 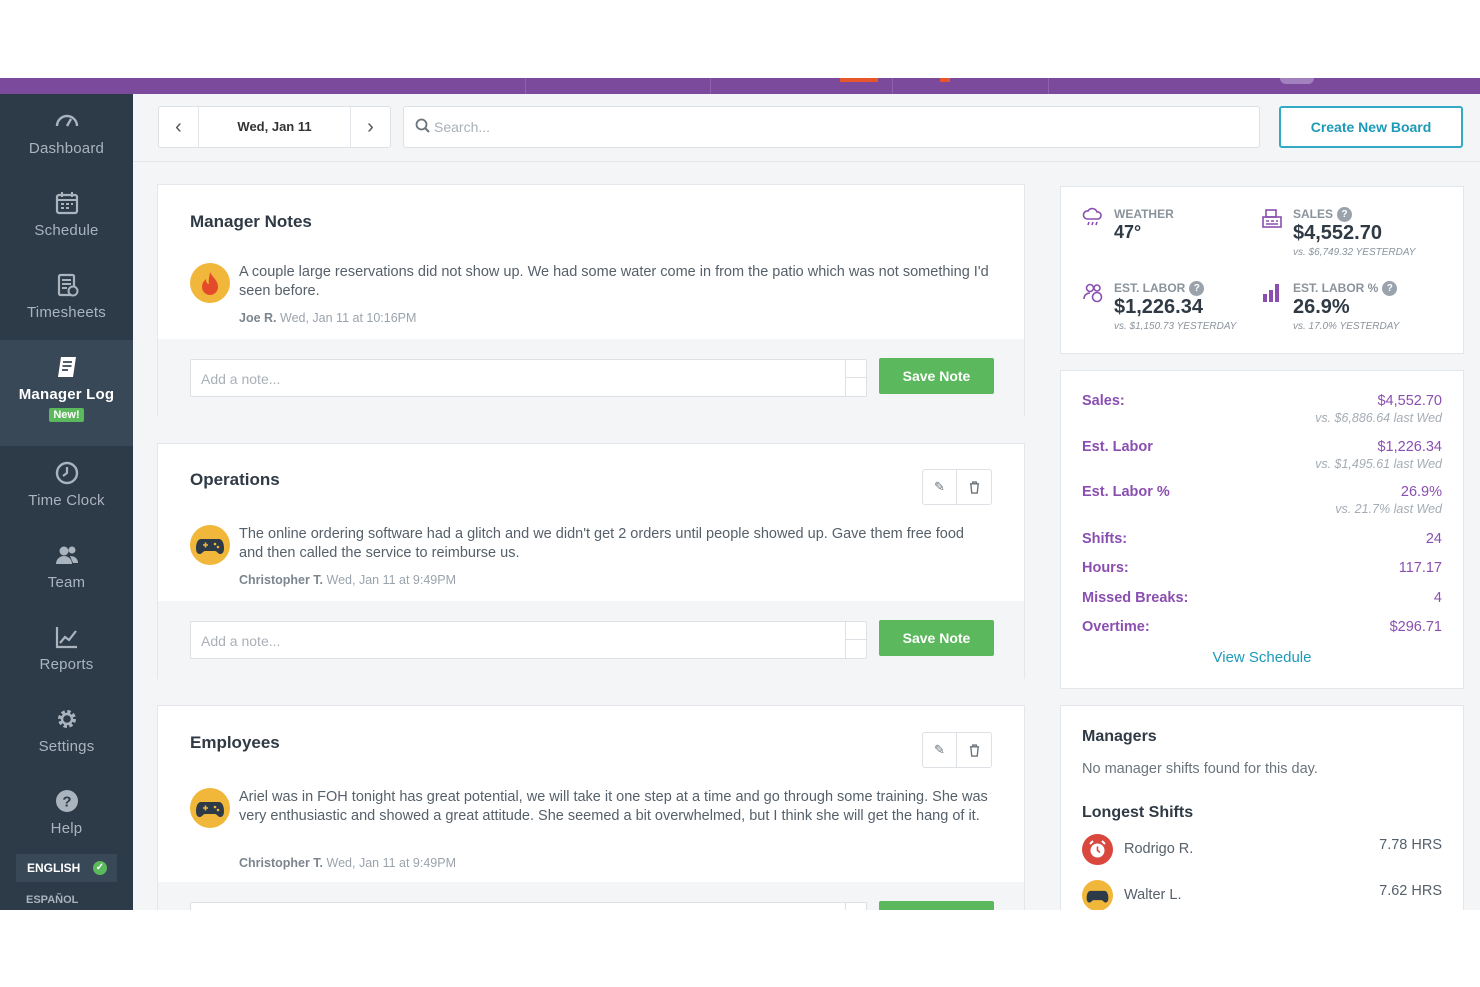 What do you see at coordinates (1138, 812) in the screenshot?
I see `longest-shifts-title: Longest Shifts` at bounding box center [1138, 812].